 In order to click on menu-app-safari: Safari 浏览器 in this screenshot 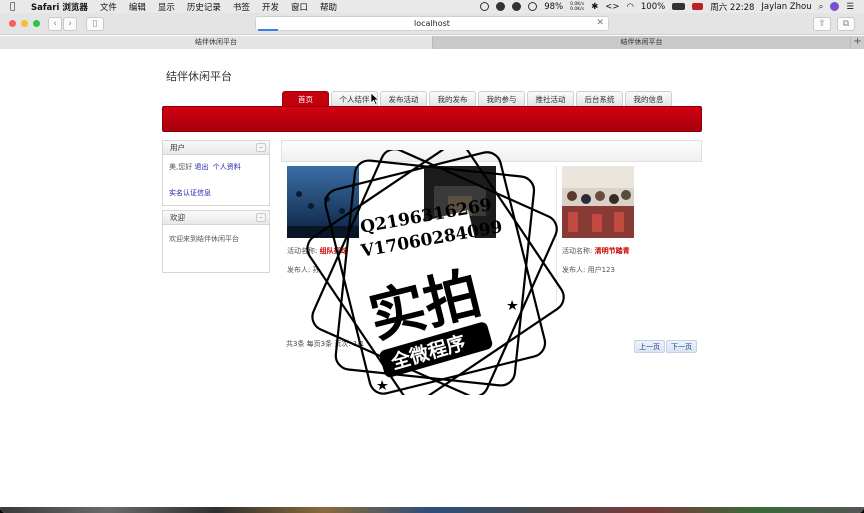, I will do `click(59, 7)`.